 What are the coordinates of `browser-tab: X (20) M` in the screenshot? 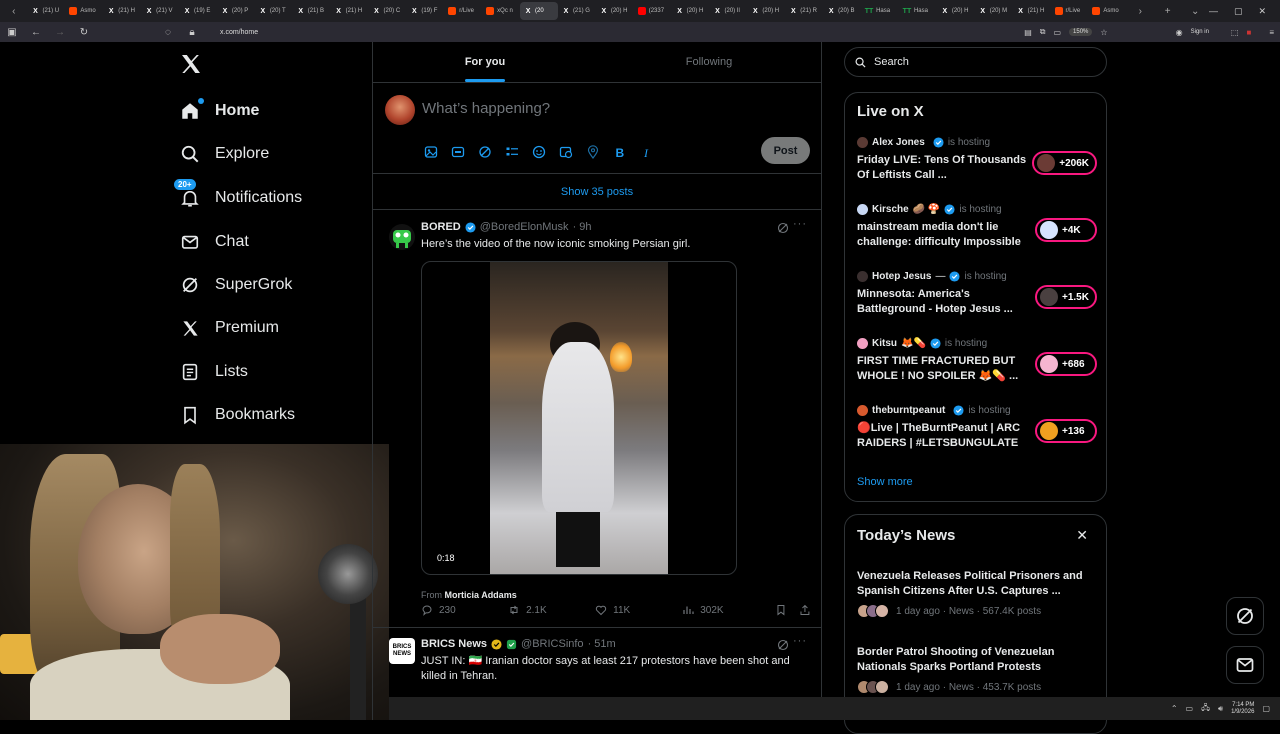 It's located at (994, 11).